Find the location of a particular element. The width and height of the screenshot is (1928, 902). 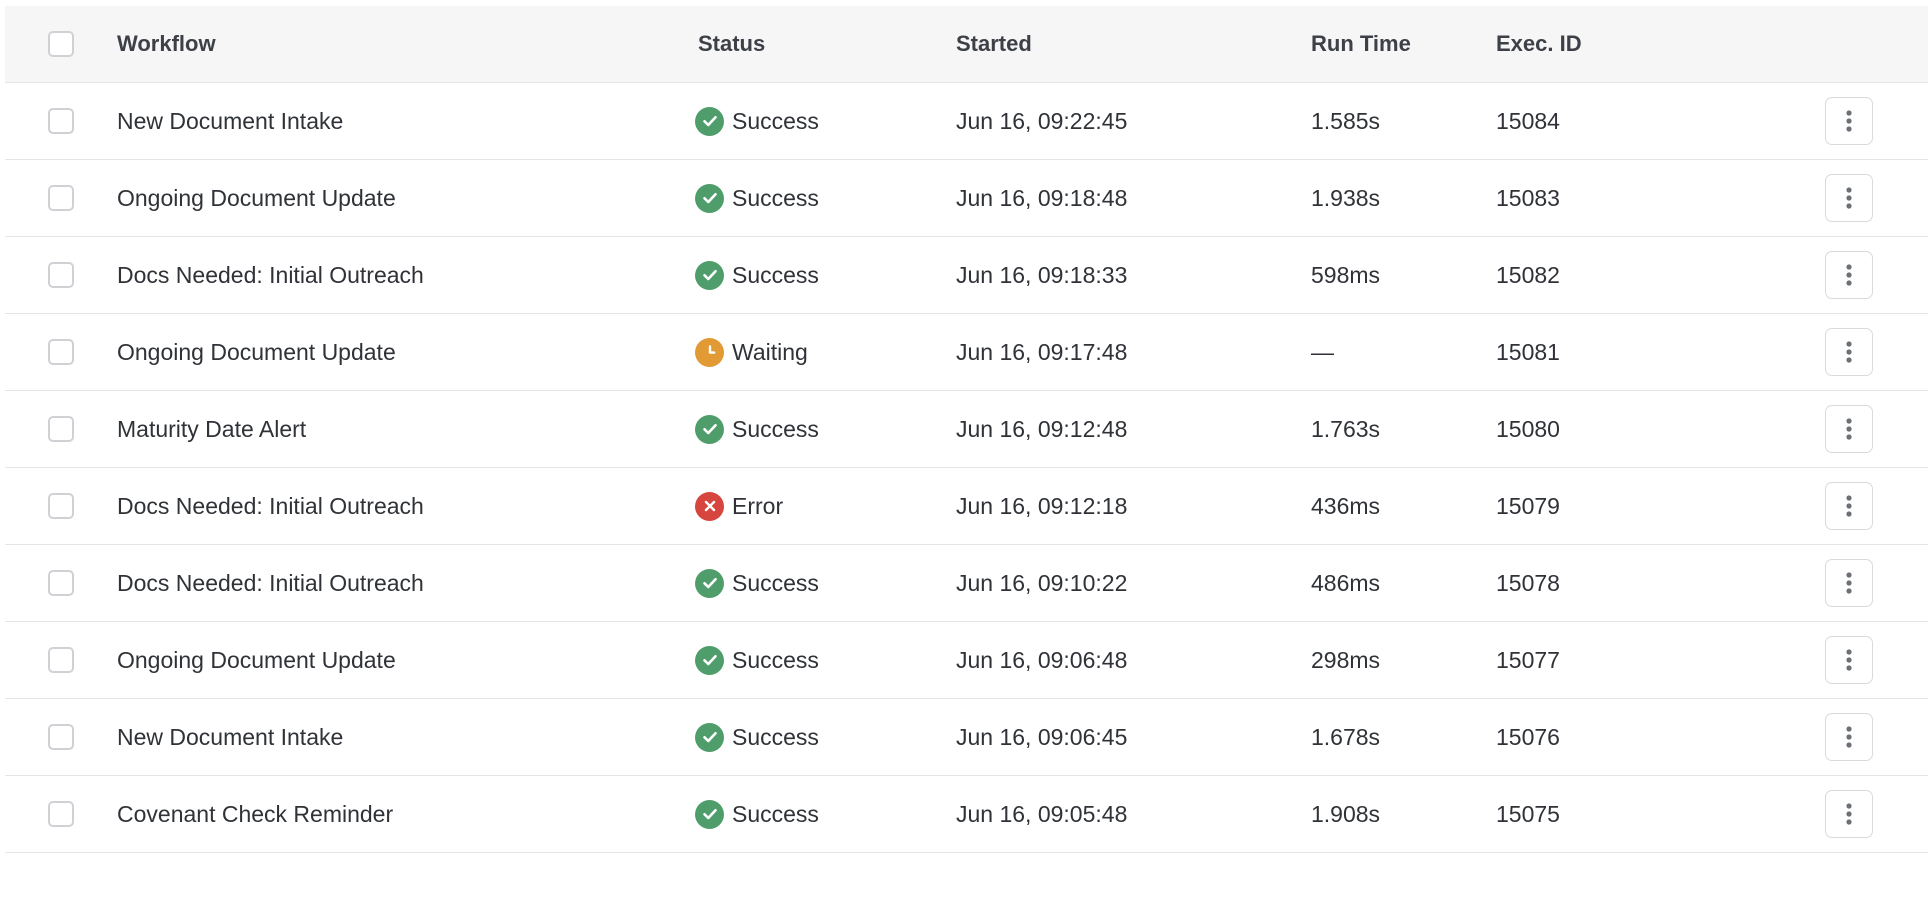

column-header-workflow: Workflow is located at coordinates (166, 44).